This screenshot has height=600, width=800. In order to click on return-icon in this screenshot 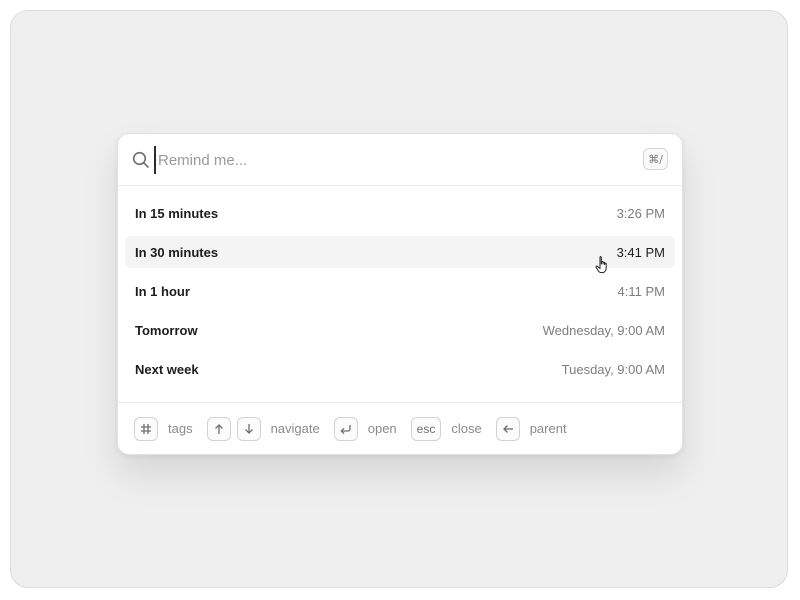, I will do `click(345, 429)`.